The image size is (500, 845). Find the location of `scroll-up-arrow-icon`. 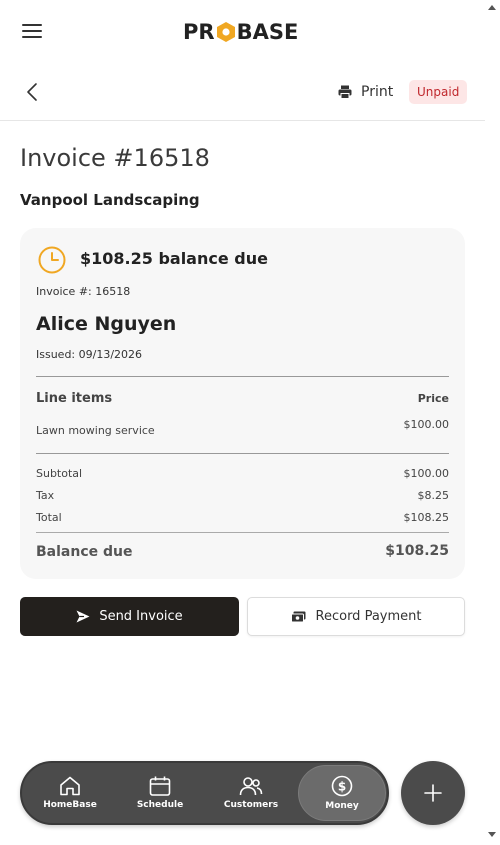

scroll-up-arrow-icon is located at coordinates (492, 7).